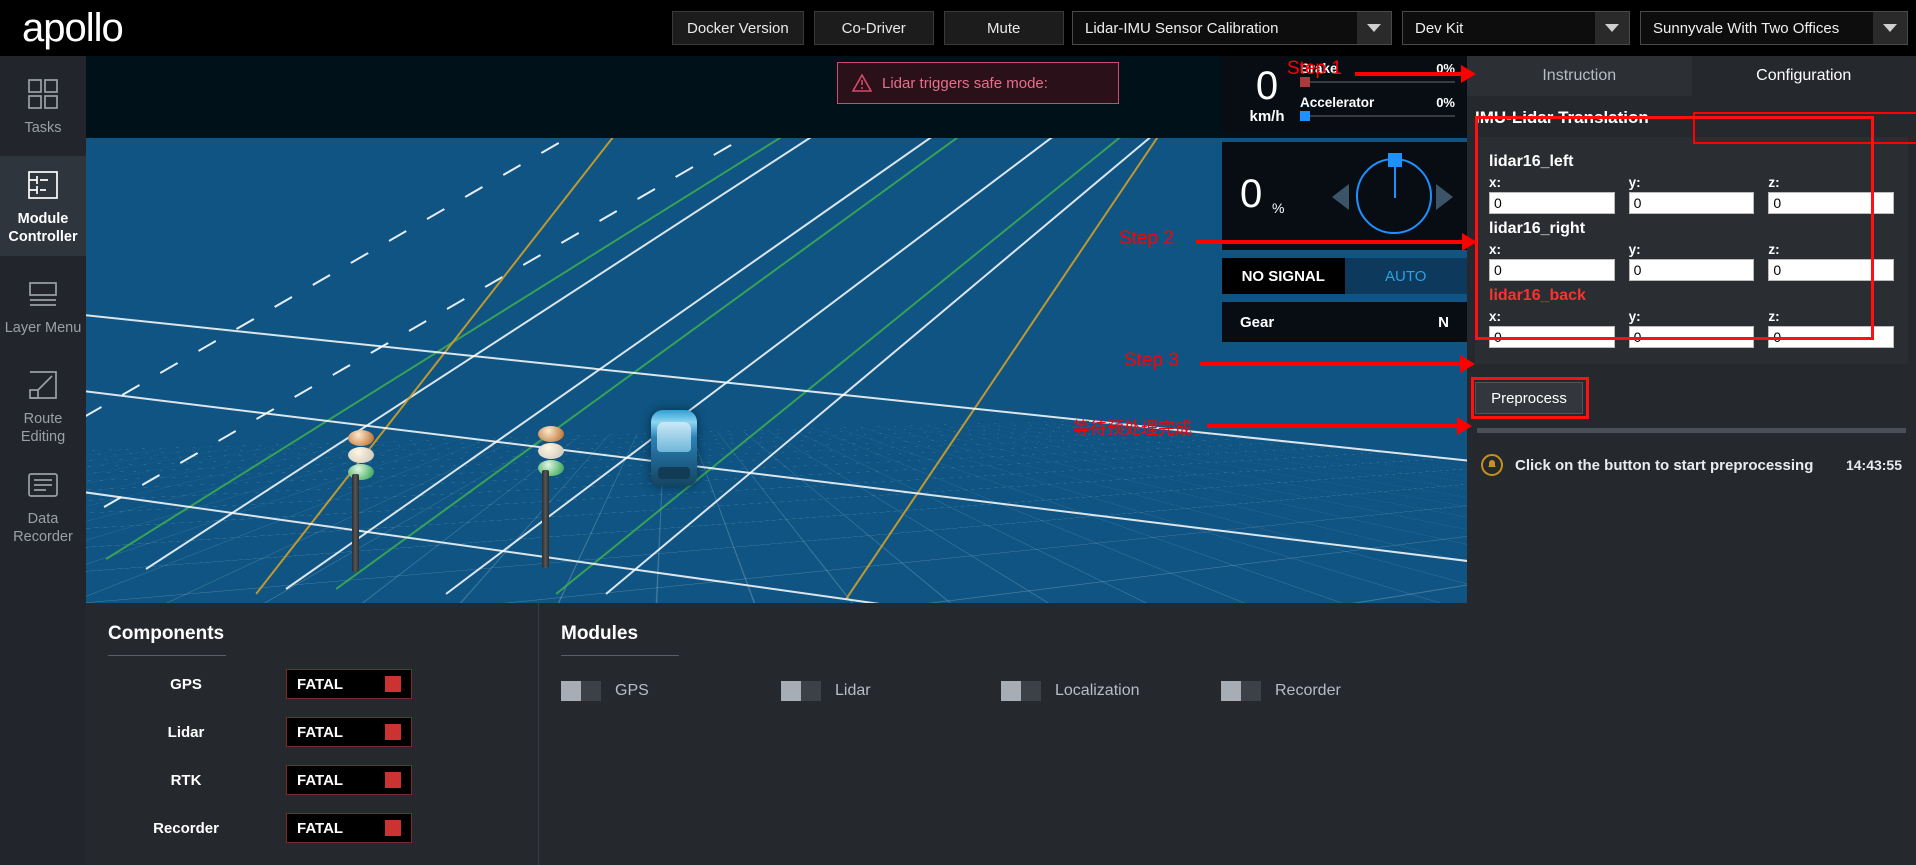 The width and height of the screenshot is (1916, 865). What do you see at coordinates (43, 385) in the screenshot?
I see `route-icon` at bounding box center [43, 385].